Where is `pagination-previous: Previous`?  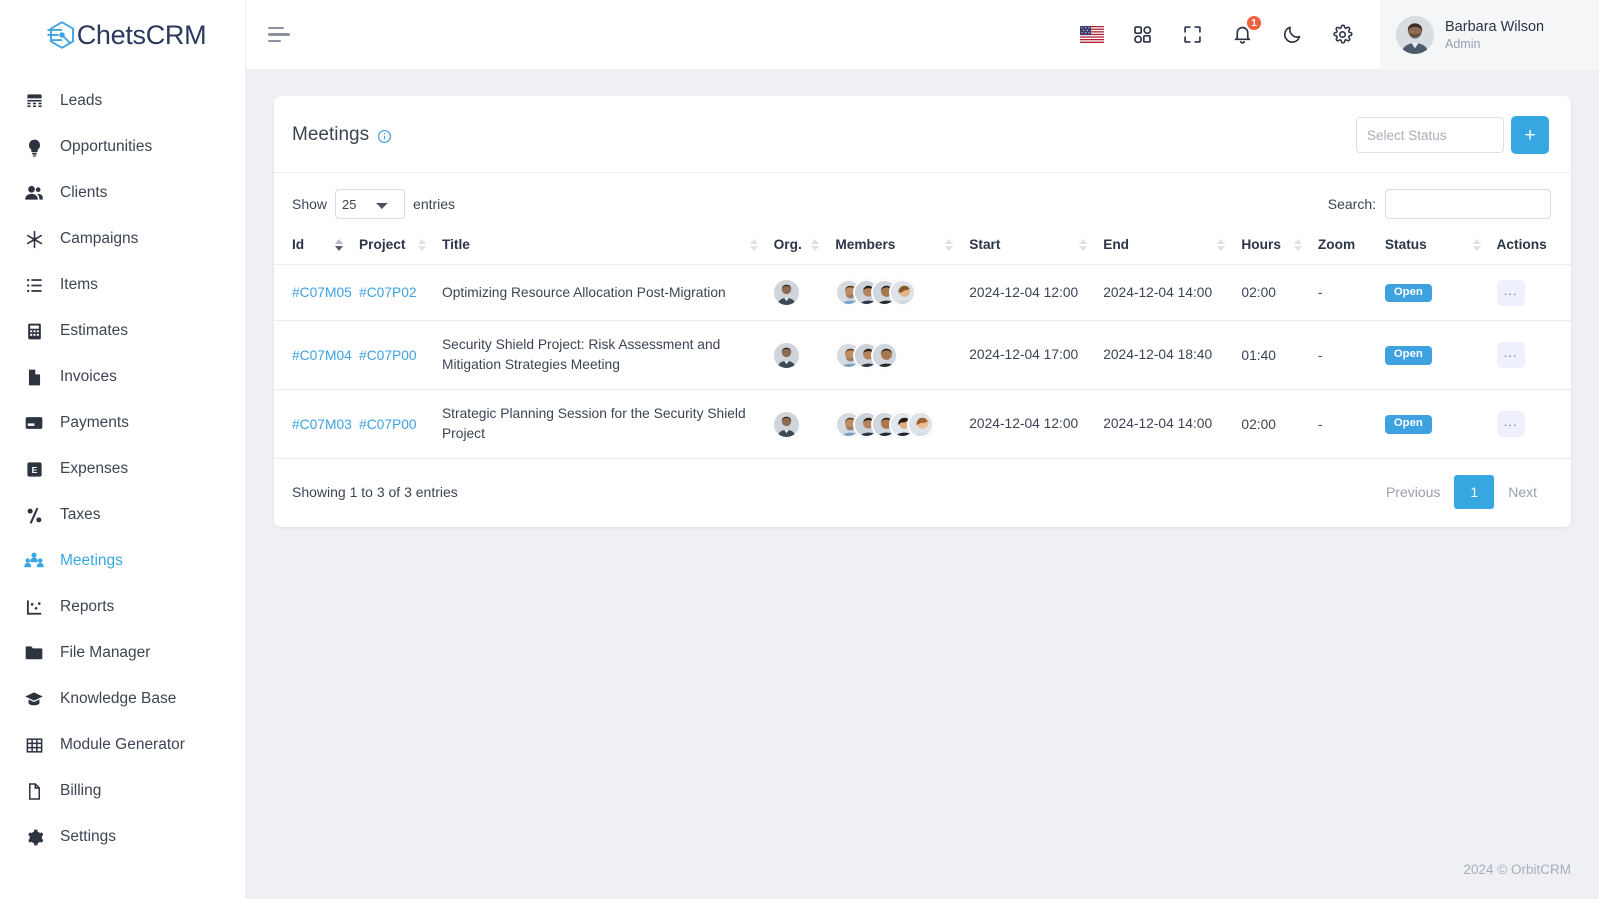 pagination-previous: Previous is located at coordinates (1413, 492).